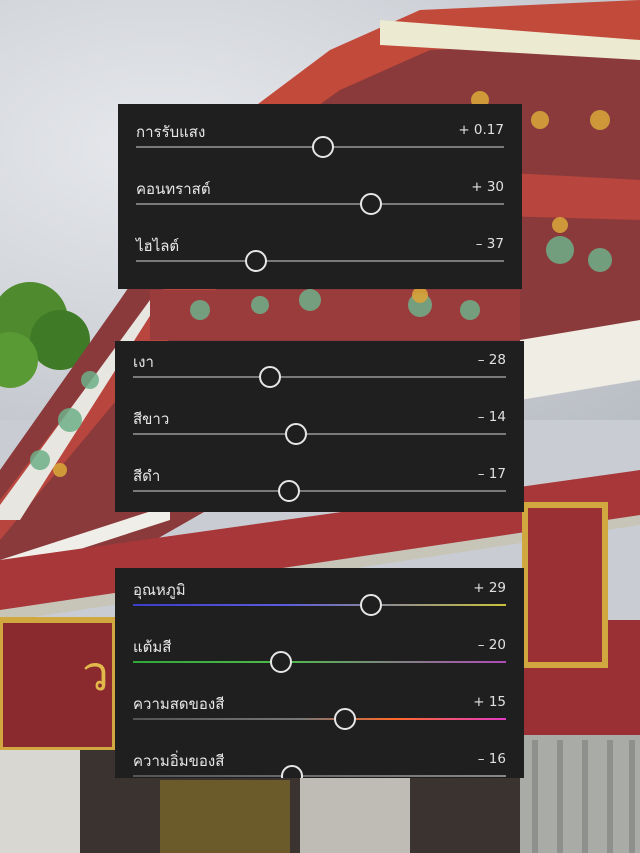  Describe the element at coordinates (147, 476) in the screenshot. I see `slider-label: สีดำ` at that location.